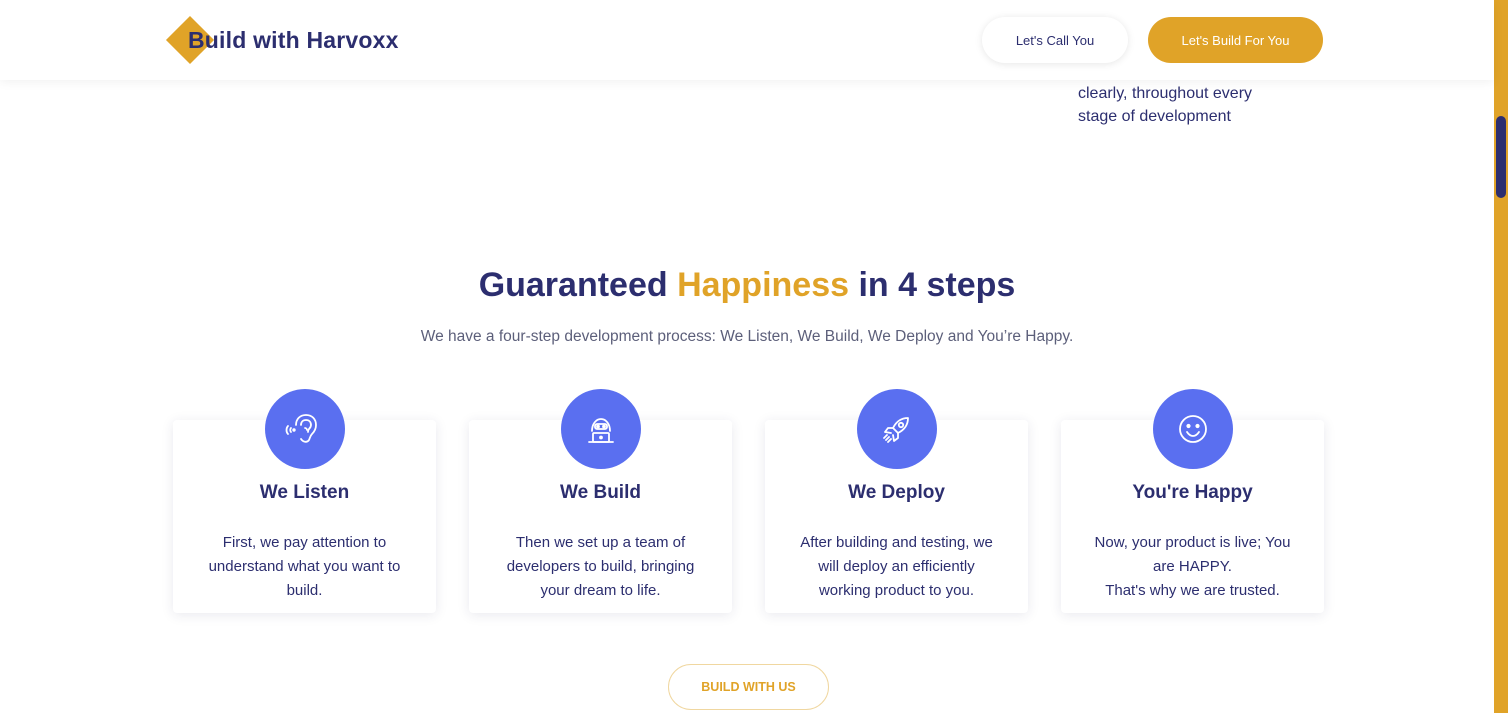 The image size is (1508, 713). Describe the element at coordinates (1192, 590) in the screenshot. I see `step-card-line: That's why we are trusted.` at that location.